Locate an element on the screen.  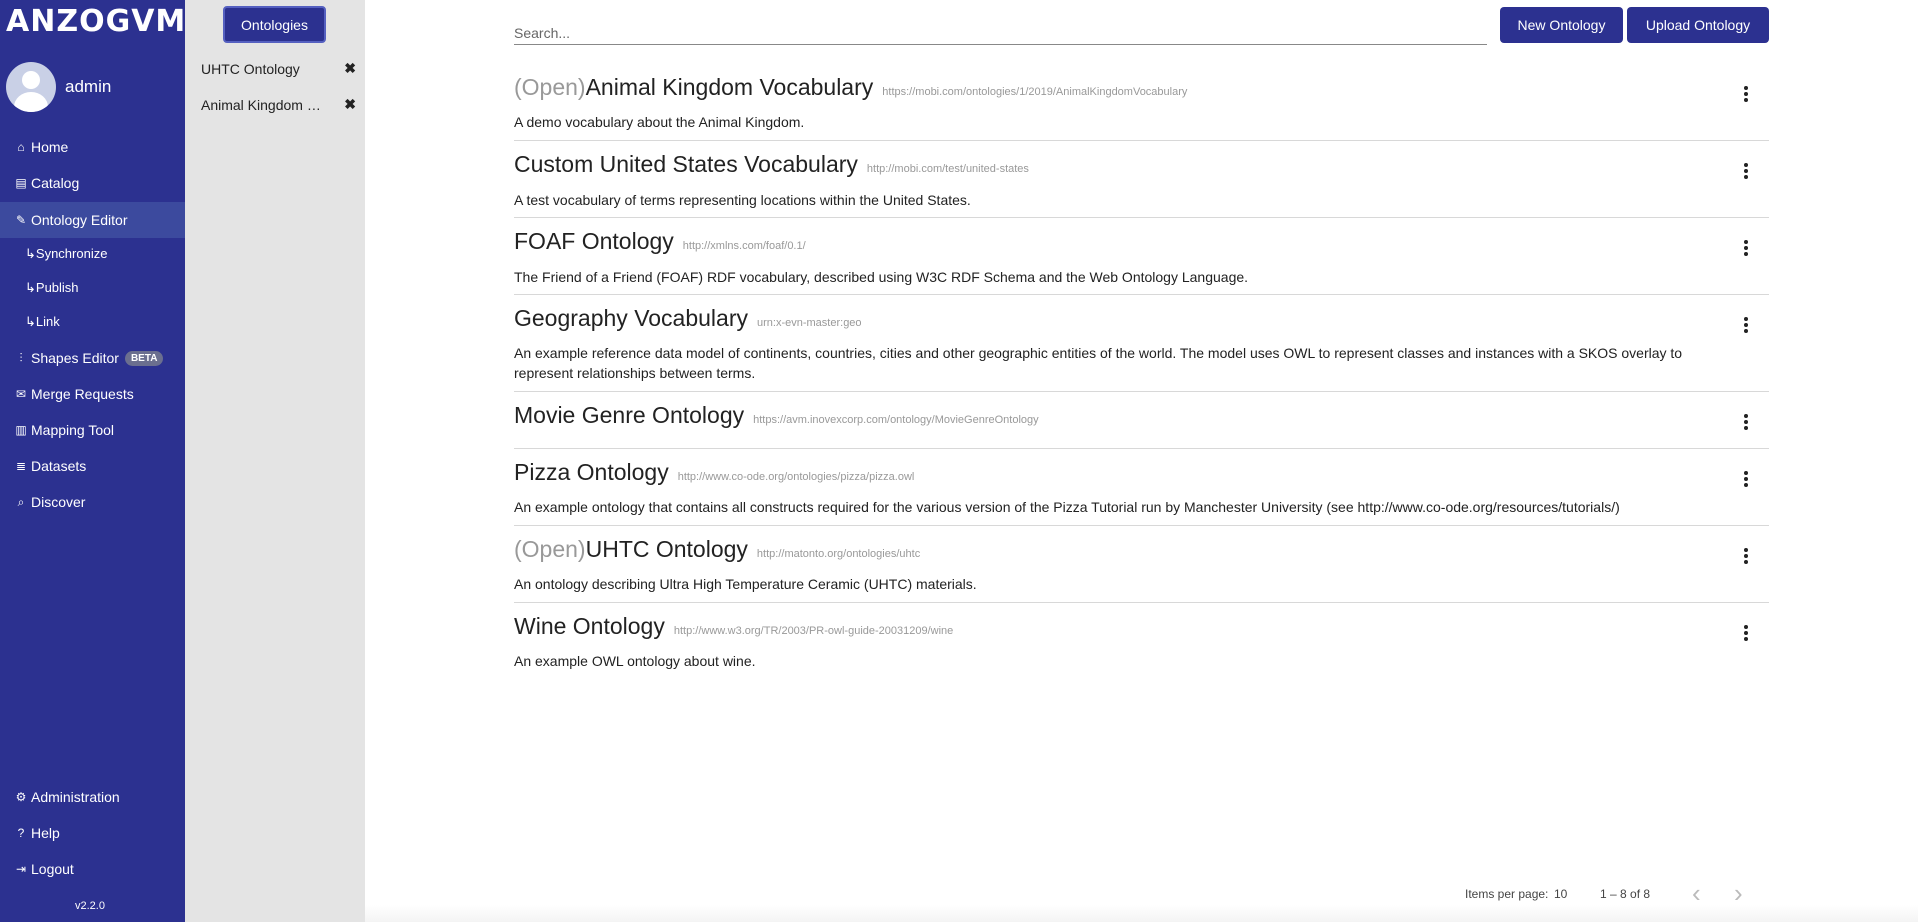
nav-ontology-editor-label: Ontology Editor is located at coordinates (79, 220).